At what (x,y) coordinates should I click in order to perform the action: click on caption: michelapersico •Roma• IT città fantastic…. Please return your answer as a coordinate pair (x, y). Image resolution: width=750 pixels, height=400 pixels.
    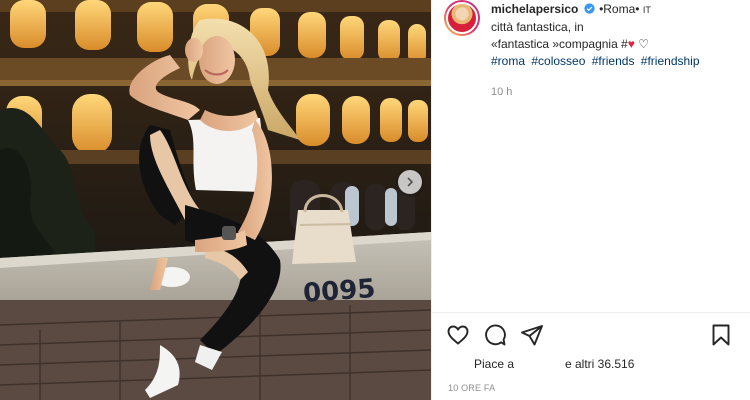
    Looking at the image, I should click on (597, 50).